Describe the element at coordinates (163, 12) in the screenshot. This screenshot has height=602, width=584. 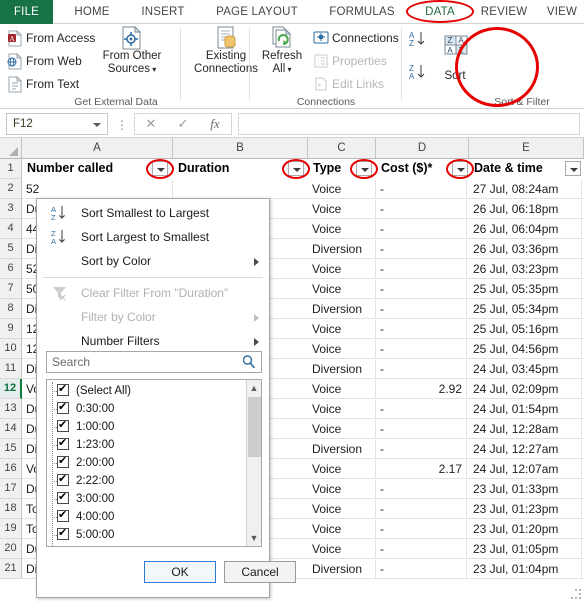
I see `tab-insert: INSERT` at that location.